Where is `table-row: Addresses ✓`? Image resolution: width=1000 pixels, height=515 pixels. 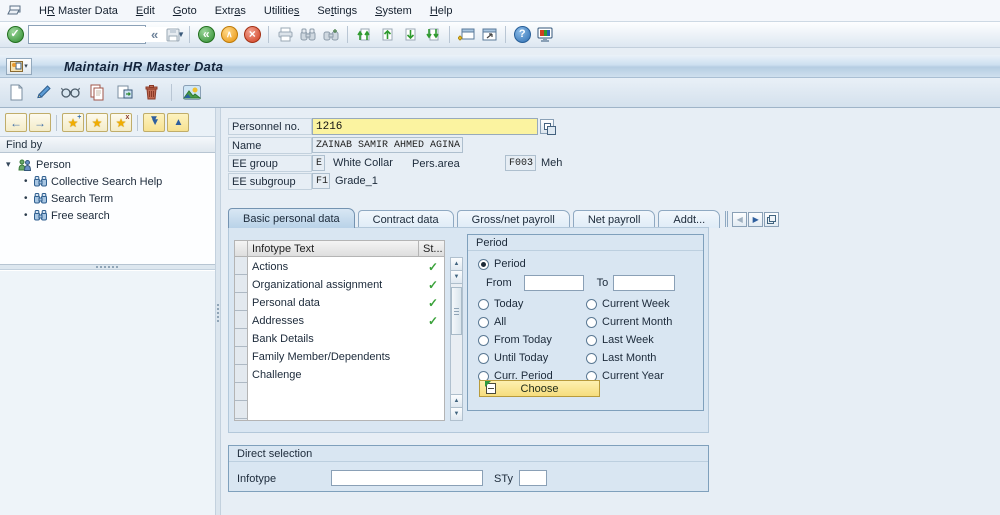
table-row: Addresses ✓ is located at coordinates (347, 321).